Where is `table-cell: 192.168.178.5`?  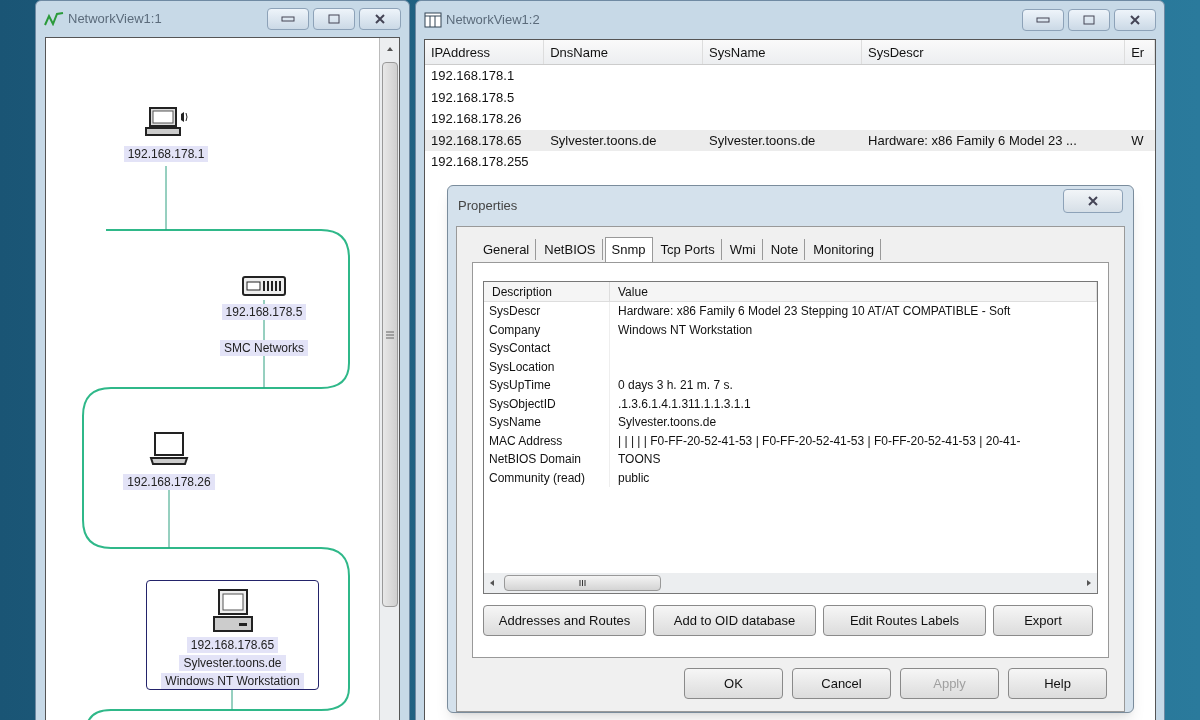 table-cell: 192.168.178.5 is located at coordinates (473, 97).